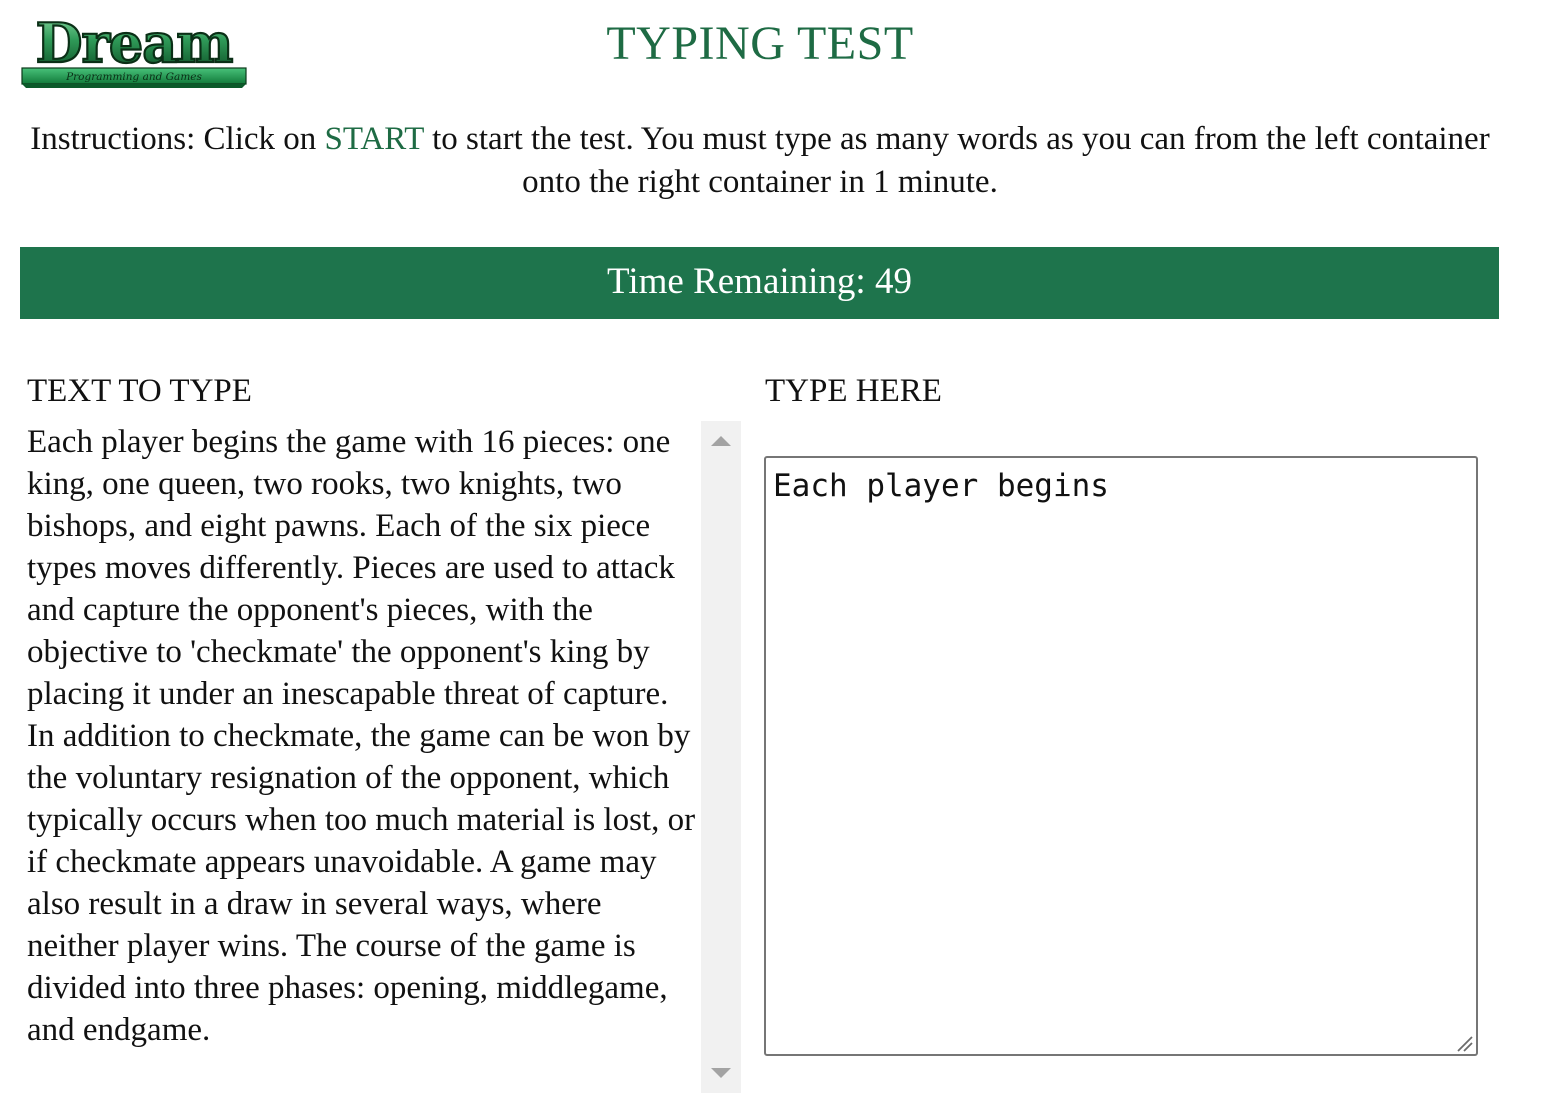 The height and width of the screenshot is (1120, 1548). I want to click on resize-grip-icon, so click(1464, 1043).